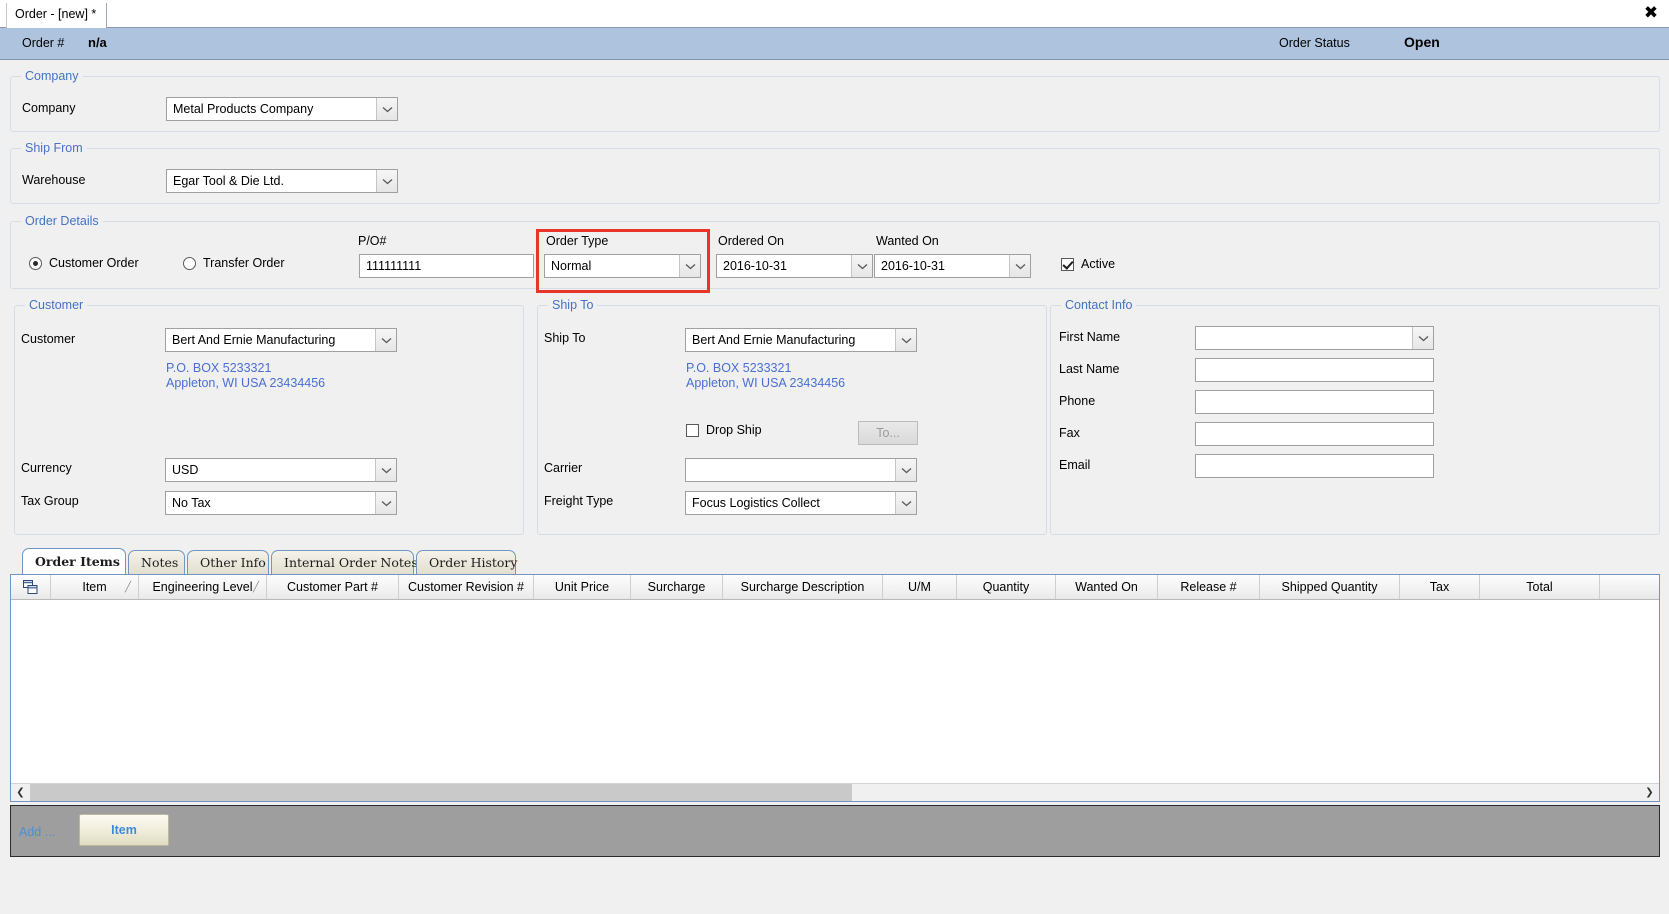 This screenshot has width=1669, height=914. I want to click on sort-indicator-icon: ╱, so click(255, 587).